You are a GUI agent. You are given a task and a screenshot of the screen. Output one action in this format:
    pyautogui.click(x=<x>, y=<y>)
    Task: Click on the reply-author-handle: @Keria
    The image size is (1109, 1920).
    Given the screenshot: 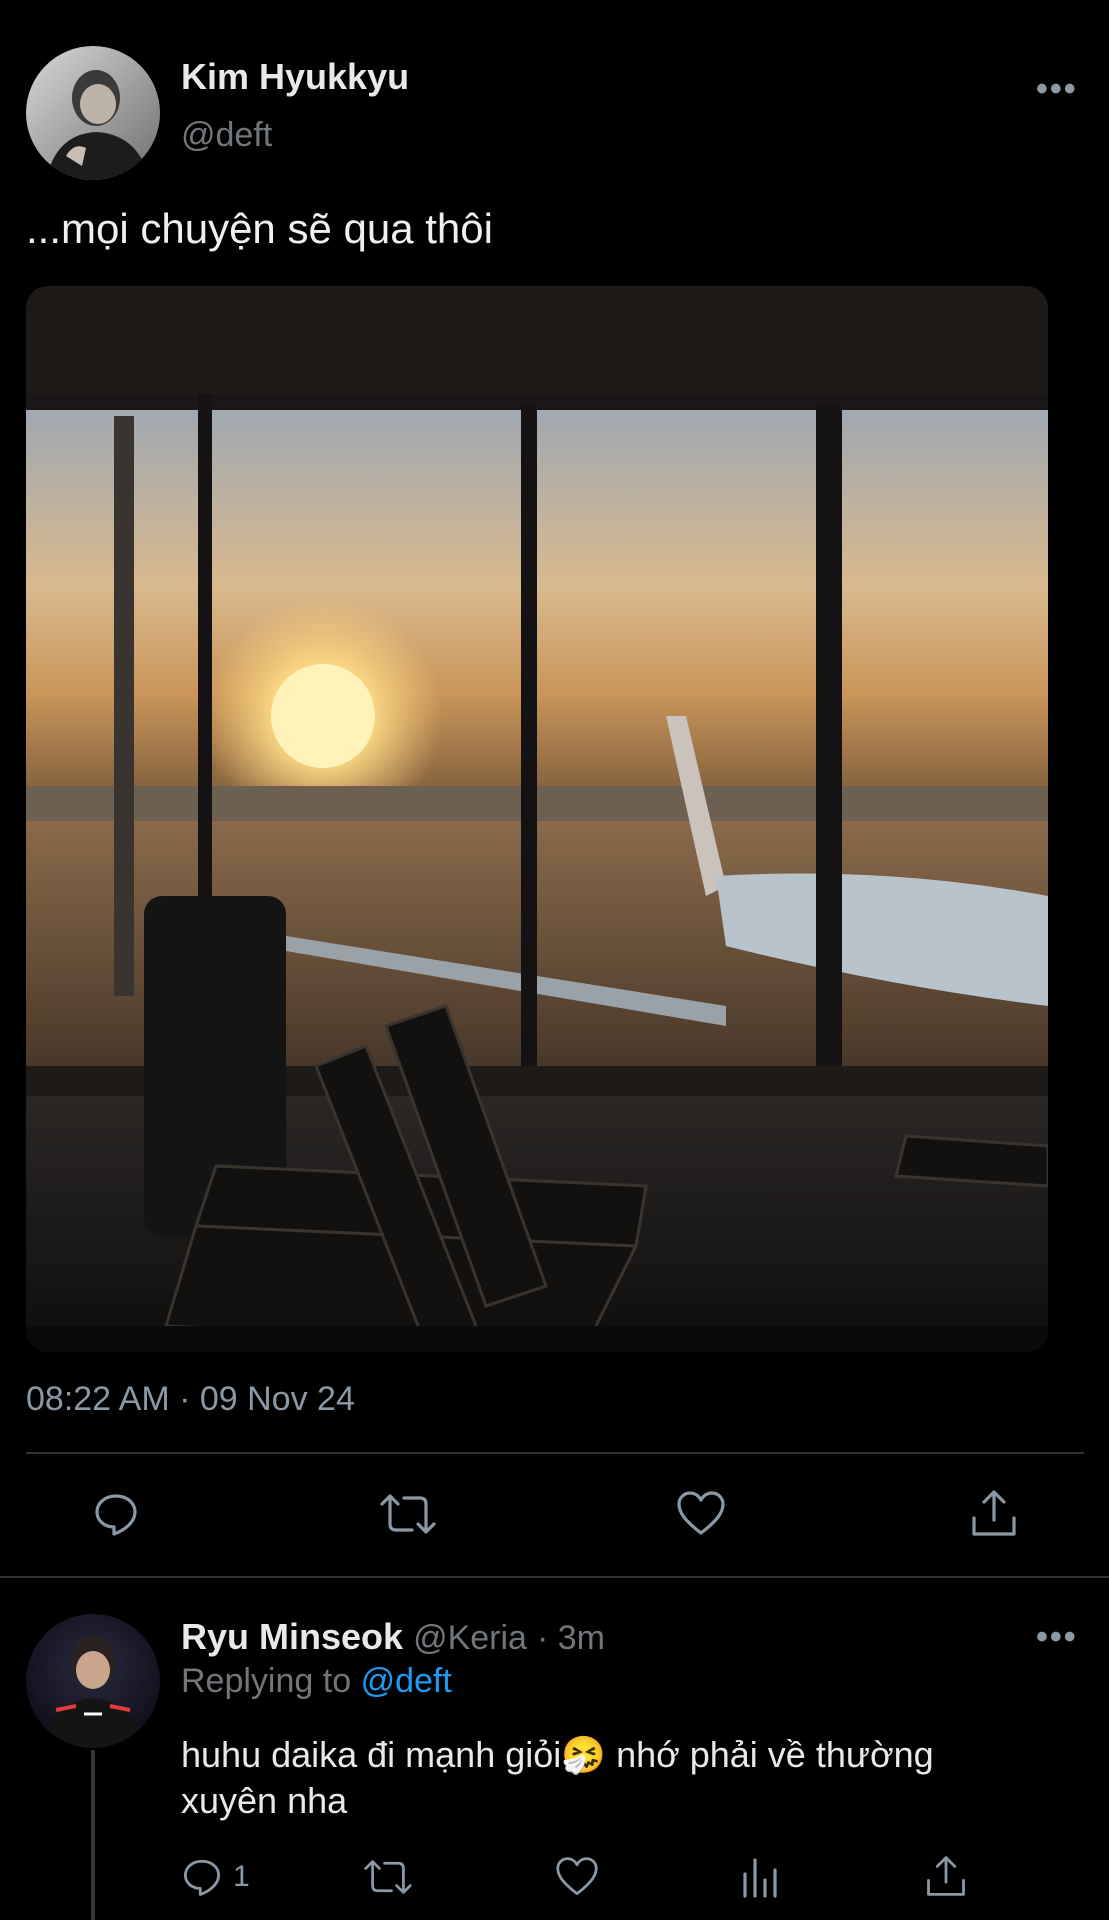 What is the action you would take?
    pyautogui.click(x=470, y=1638)
    